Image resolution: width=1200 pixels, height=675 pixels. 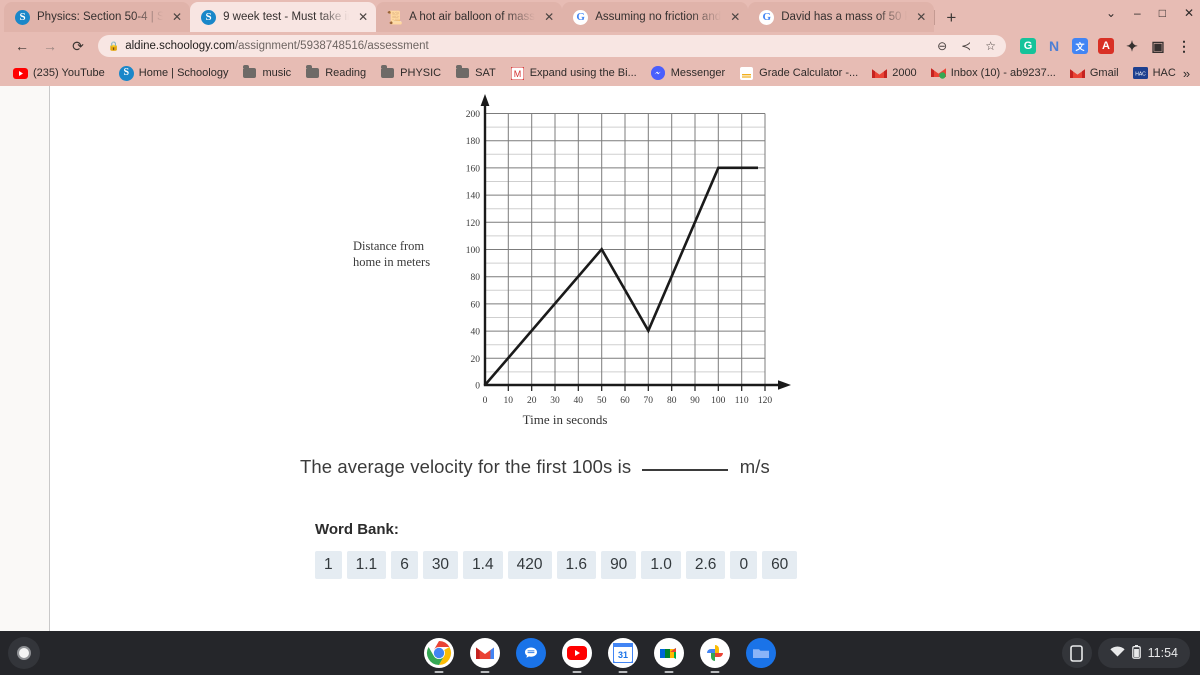 What do you see at coordinates (1189, 73) in the screenshot?
I see `bookmarks-overflow-button: »` at bounding box center [1189, 73].